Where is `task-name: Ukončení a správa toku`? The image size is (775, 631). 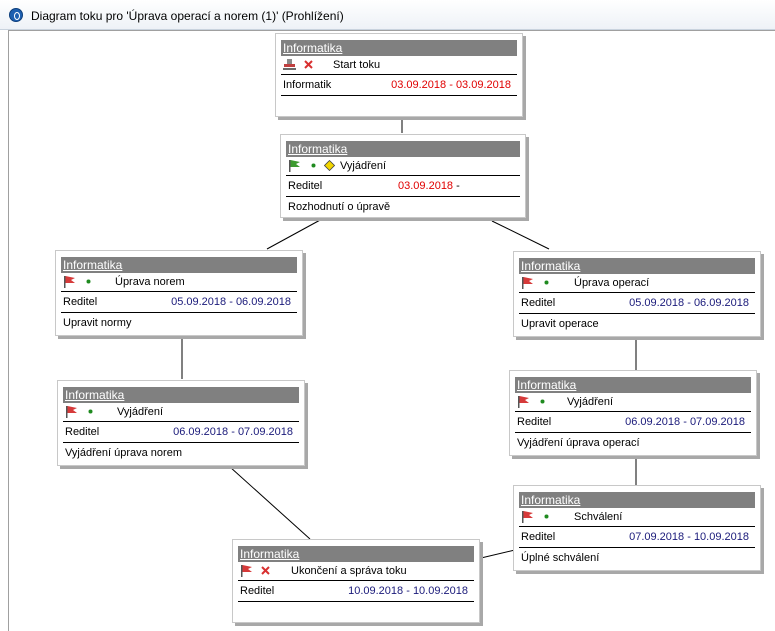 task-name: Ukončení a správa toku is located at coordinates (349, 571).